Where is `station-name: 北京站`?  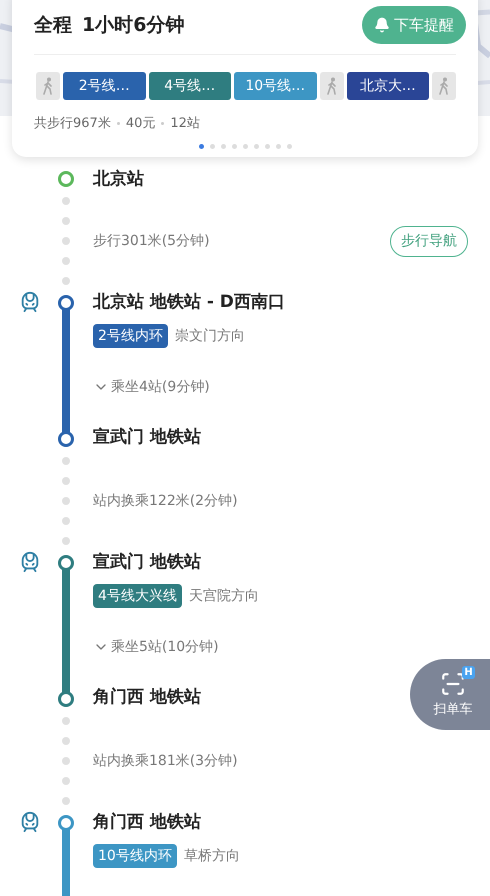
station-name: 北京站 is located at coordinates (119, 179).